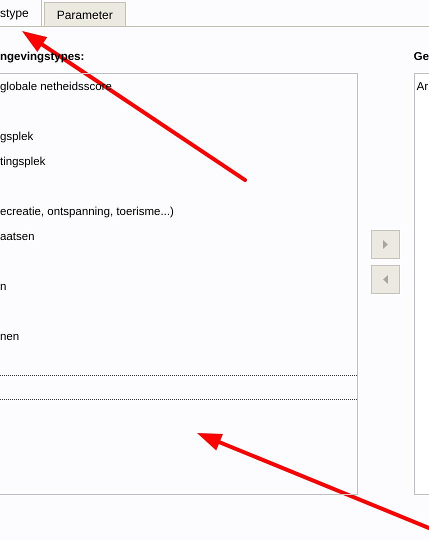  I want to click on list-item: ecreatie, ontspanning, toerisme...), so click(87, 212).